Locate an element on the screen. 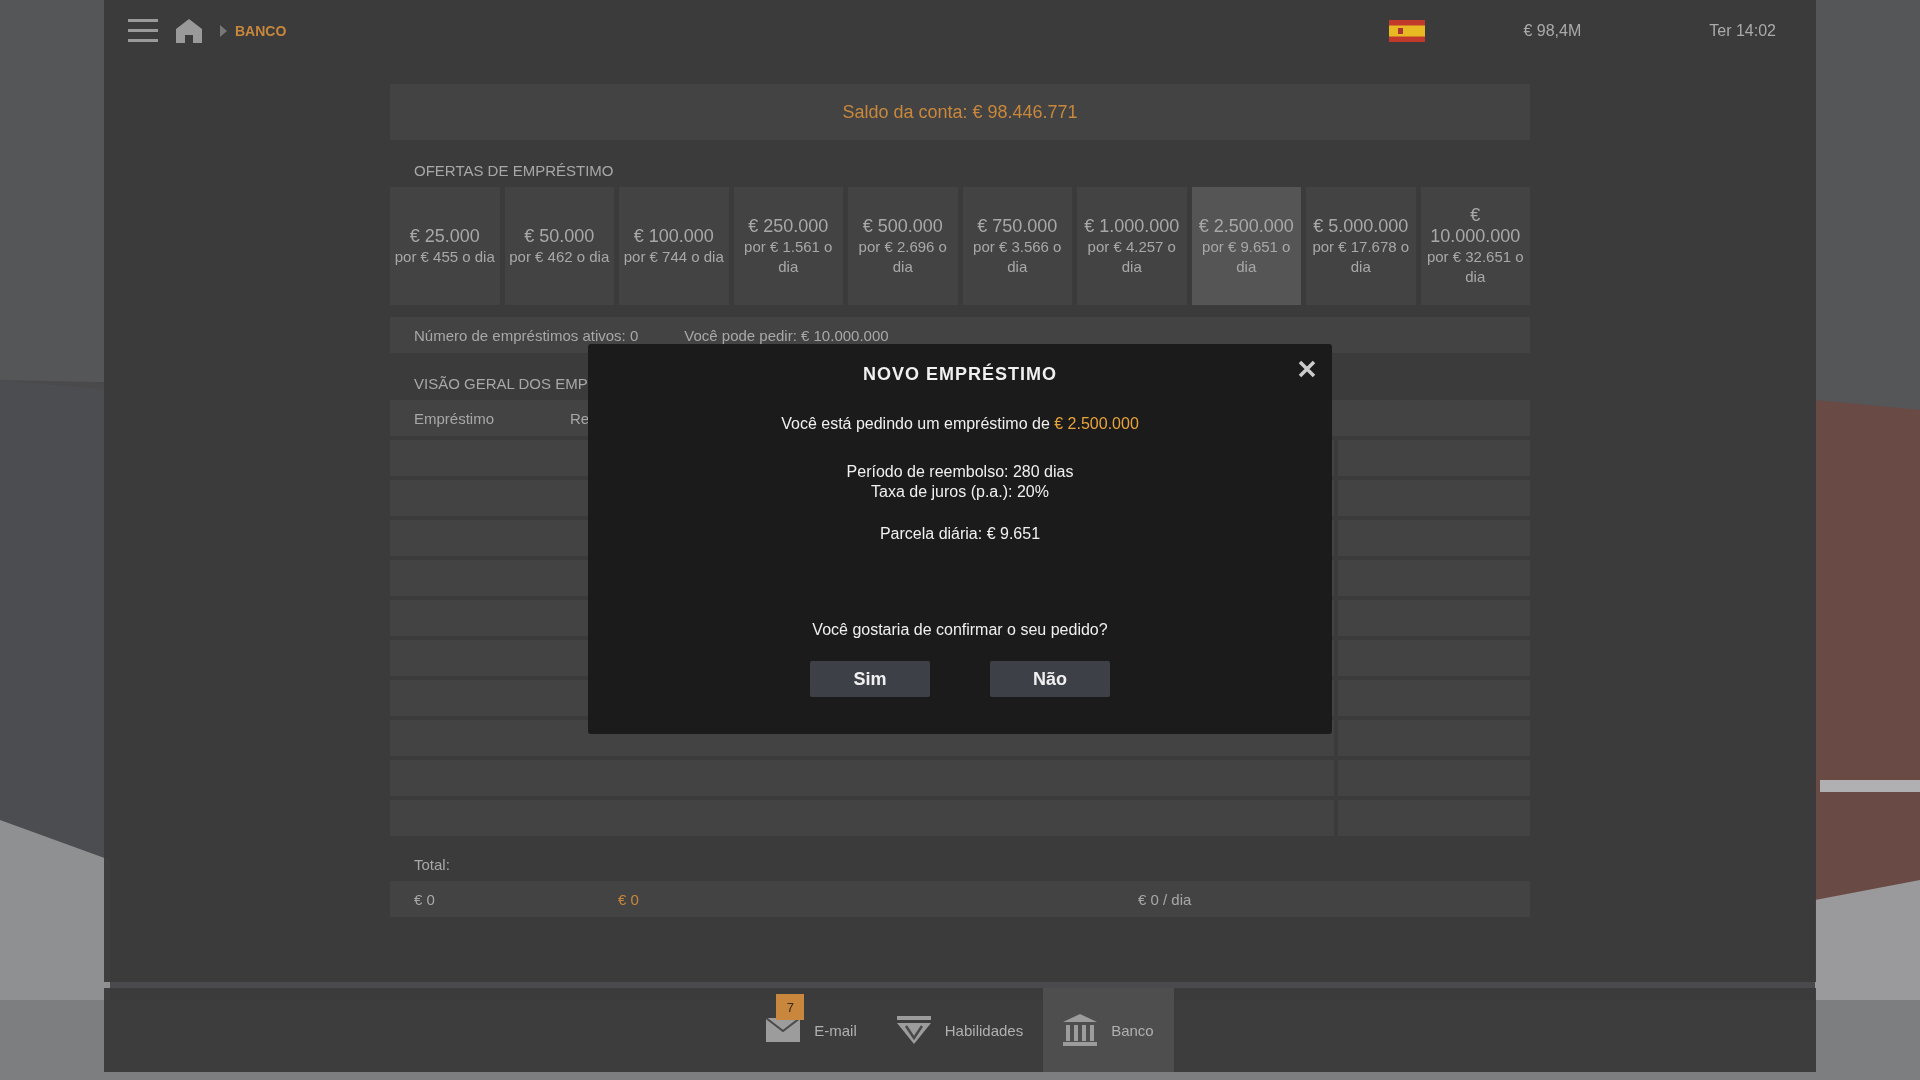 The width and height of the screenshot is (1920, 1080). nav-tab: Banco is located at coordinates (1108, 1030).